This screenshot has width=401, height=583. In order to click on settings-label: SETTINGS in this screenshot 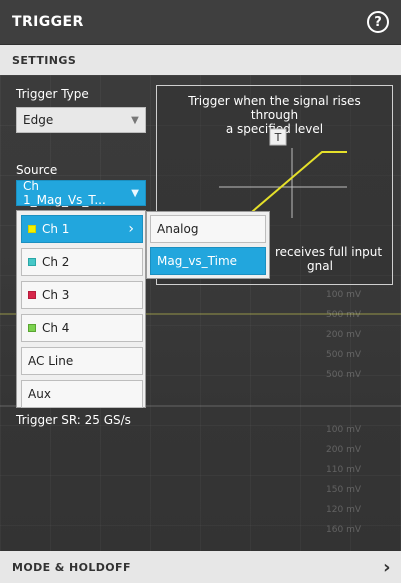, I will do `click(44, 60)`.